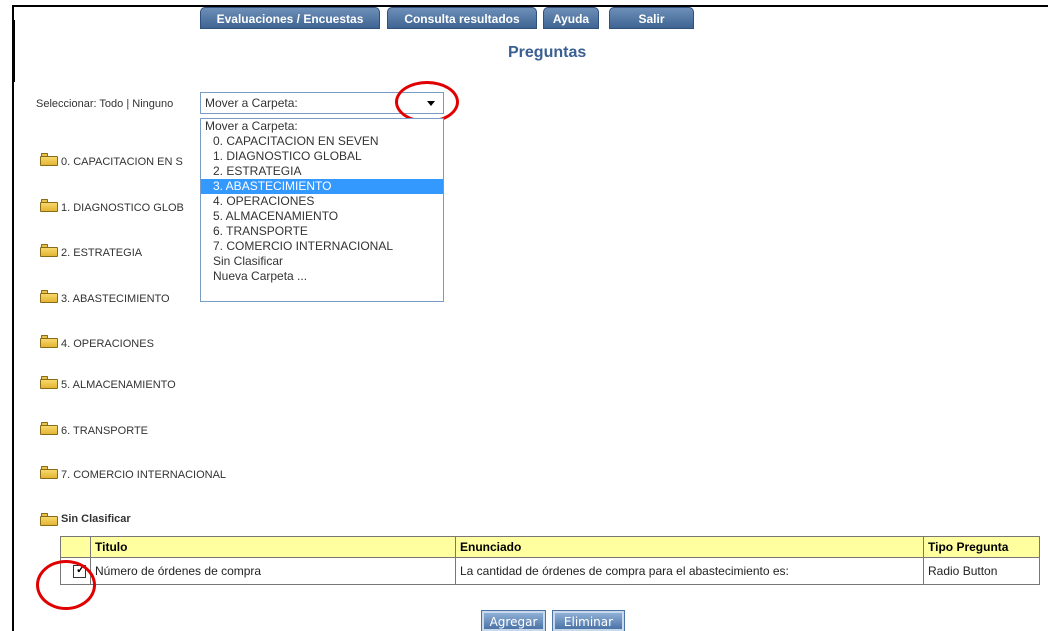 The width and height of the screenshot is (1048, 631). I want to click on folder-item: 7. COMERCIO INTERNACIONAL, so click(133, 472).